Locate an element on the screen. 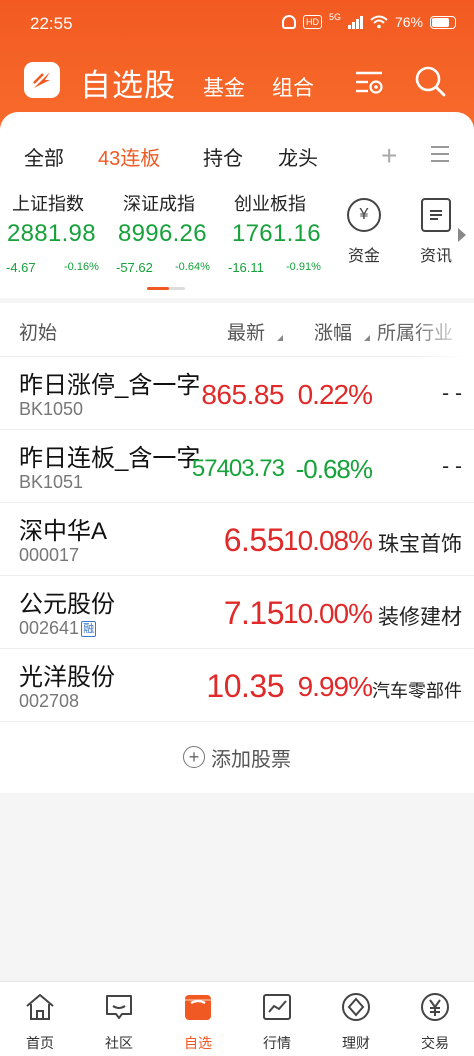  stock-change-pct: 0.22% is located at coordinates (335, 394).